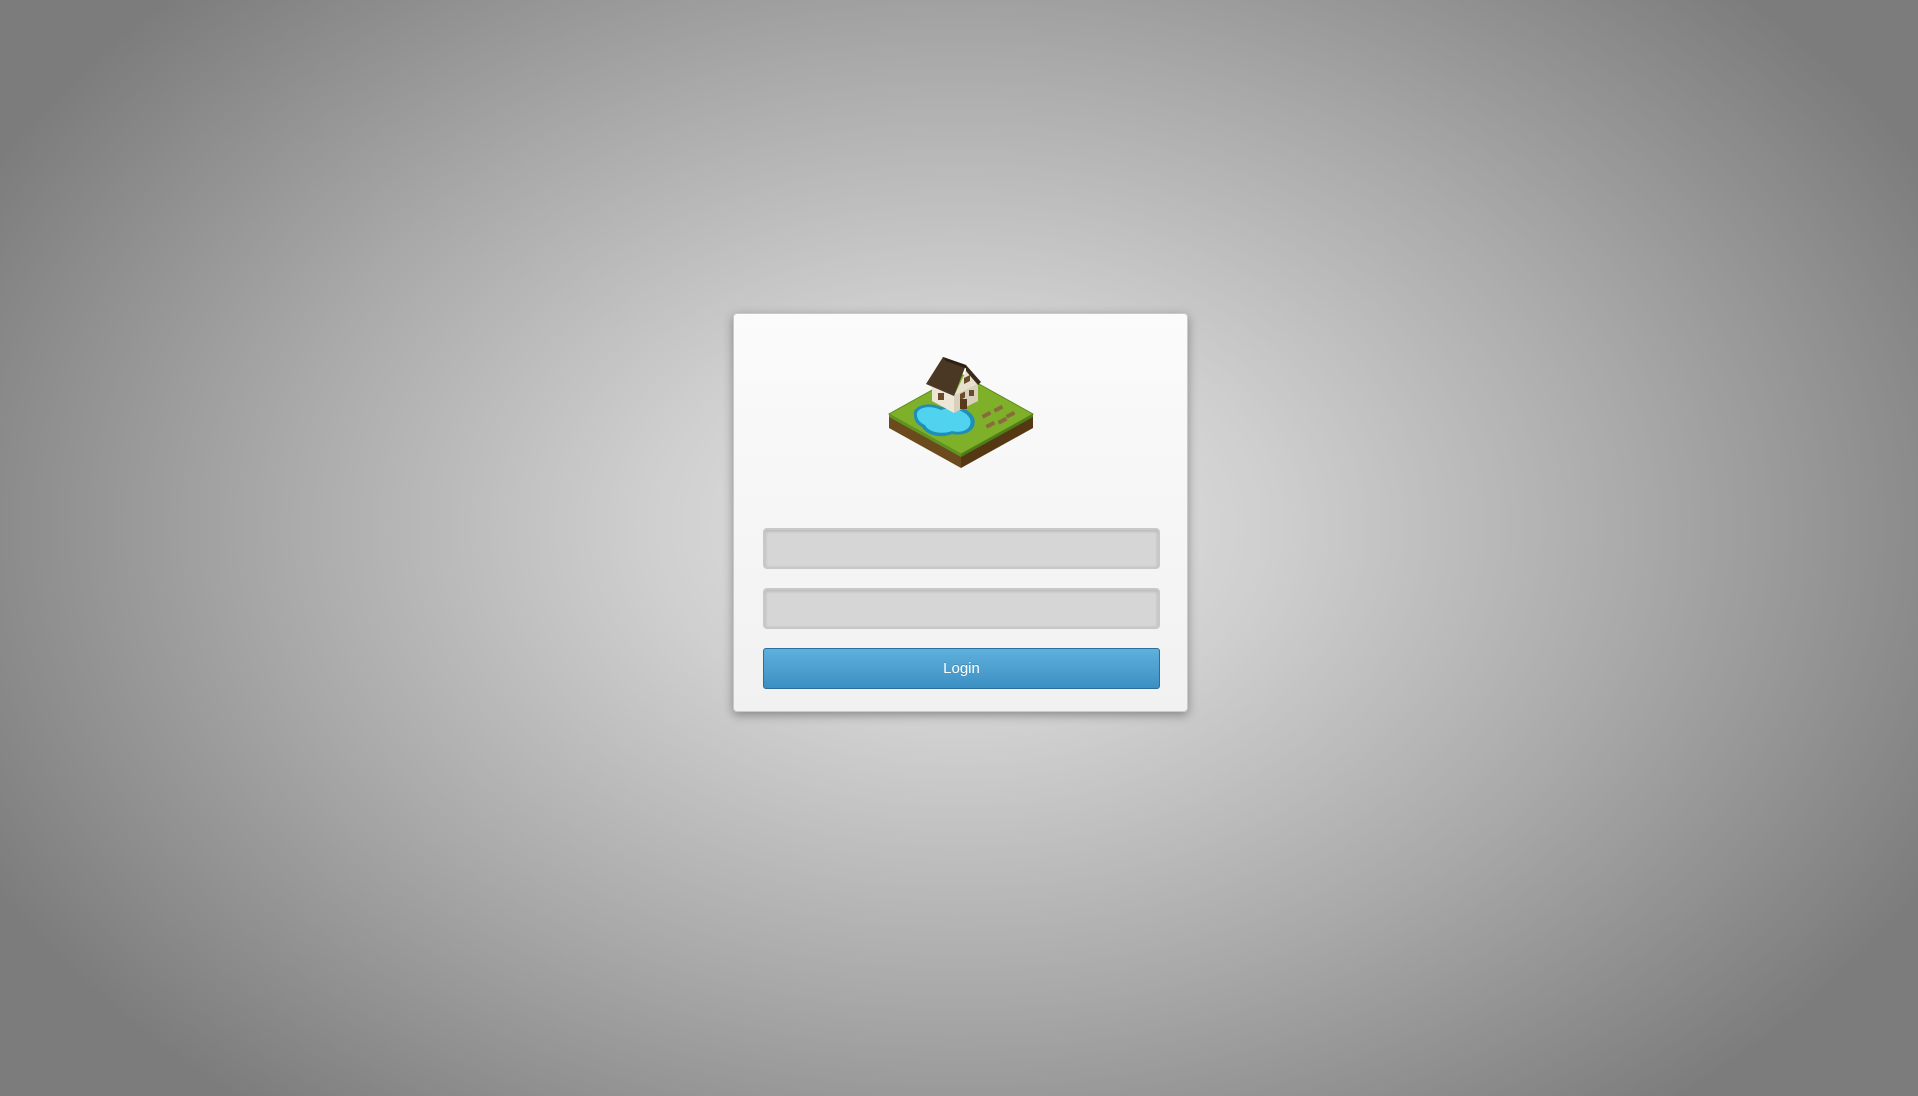 This screenshot has width=1918, height=1096. I want to click on house-with-pool-icon, so click(961, 411).